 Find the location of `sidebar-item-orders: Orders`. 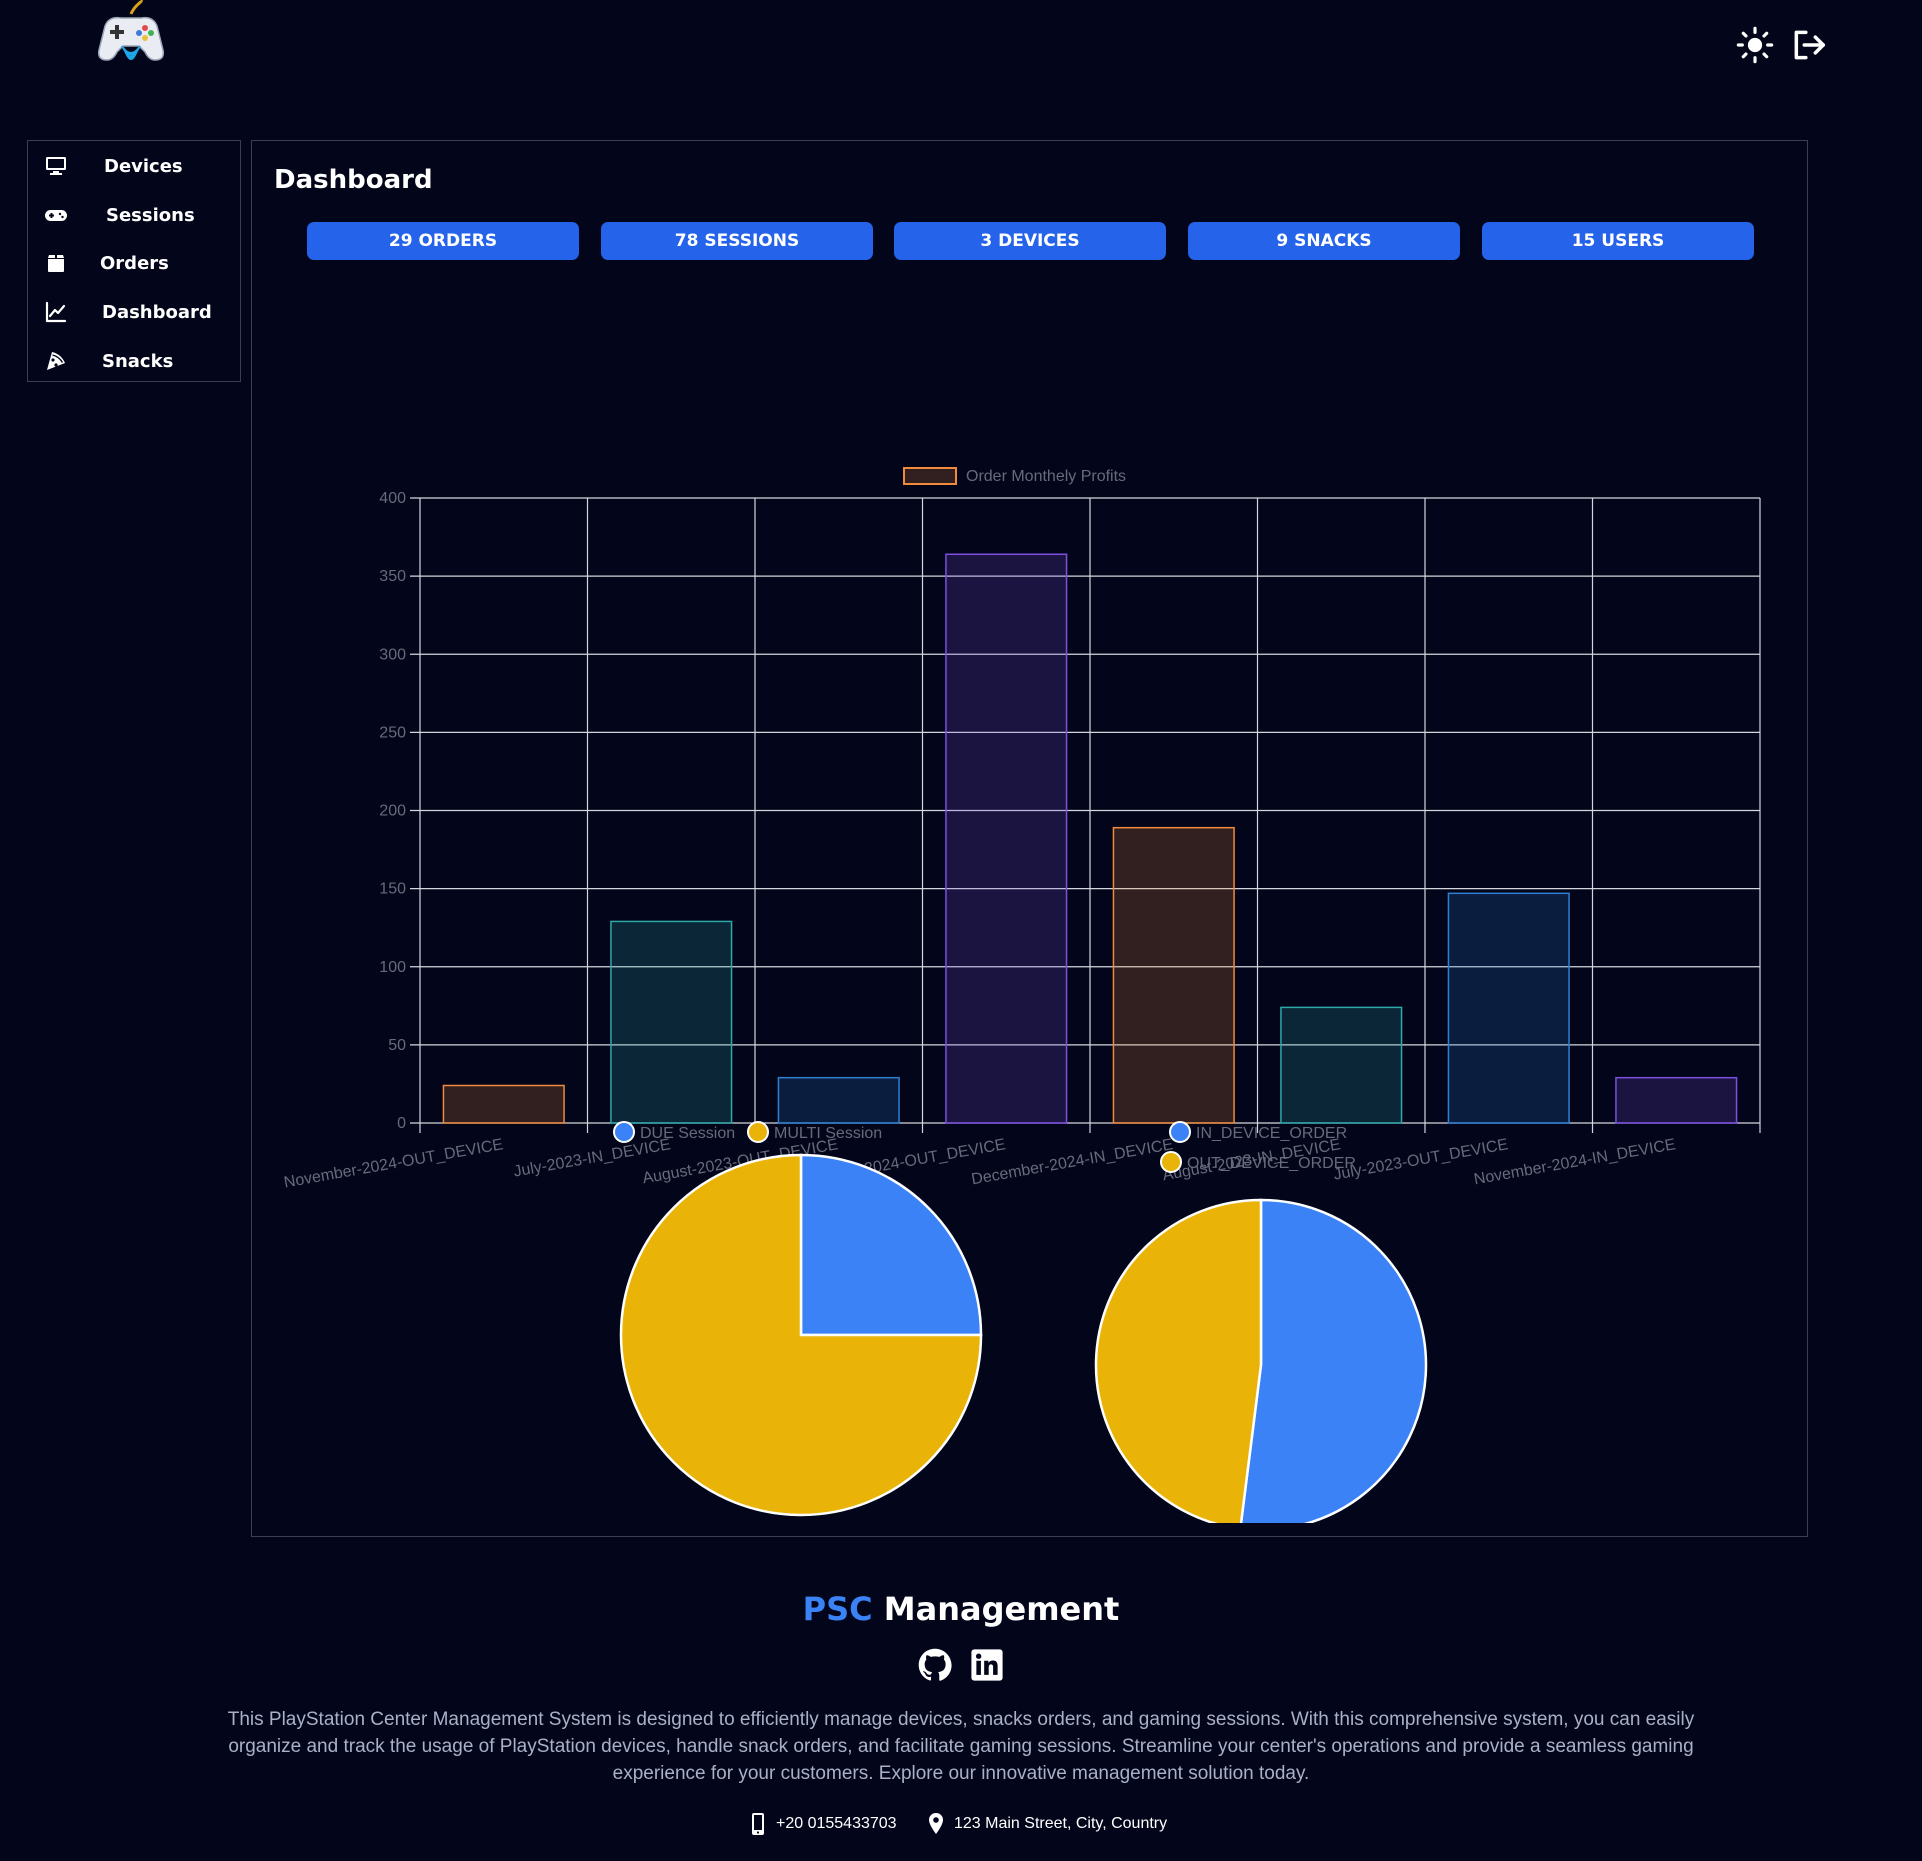

sidebar-item-orders: Orders is located at coordinates (134, 263).